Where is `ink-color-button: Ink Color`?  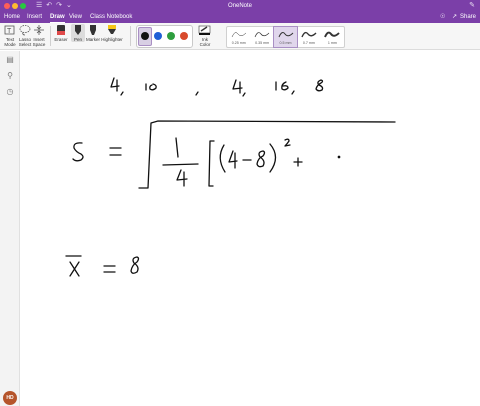 ink-color-button: Ink Color is located at coordinates (205, 35).